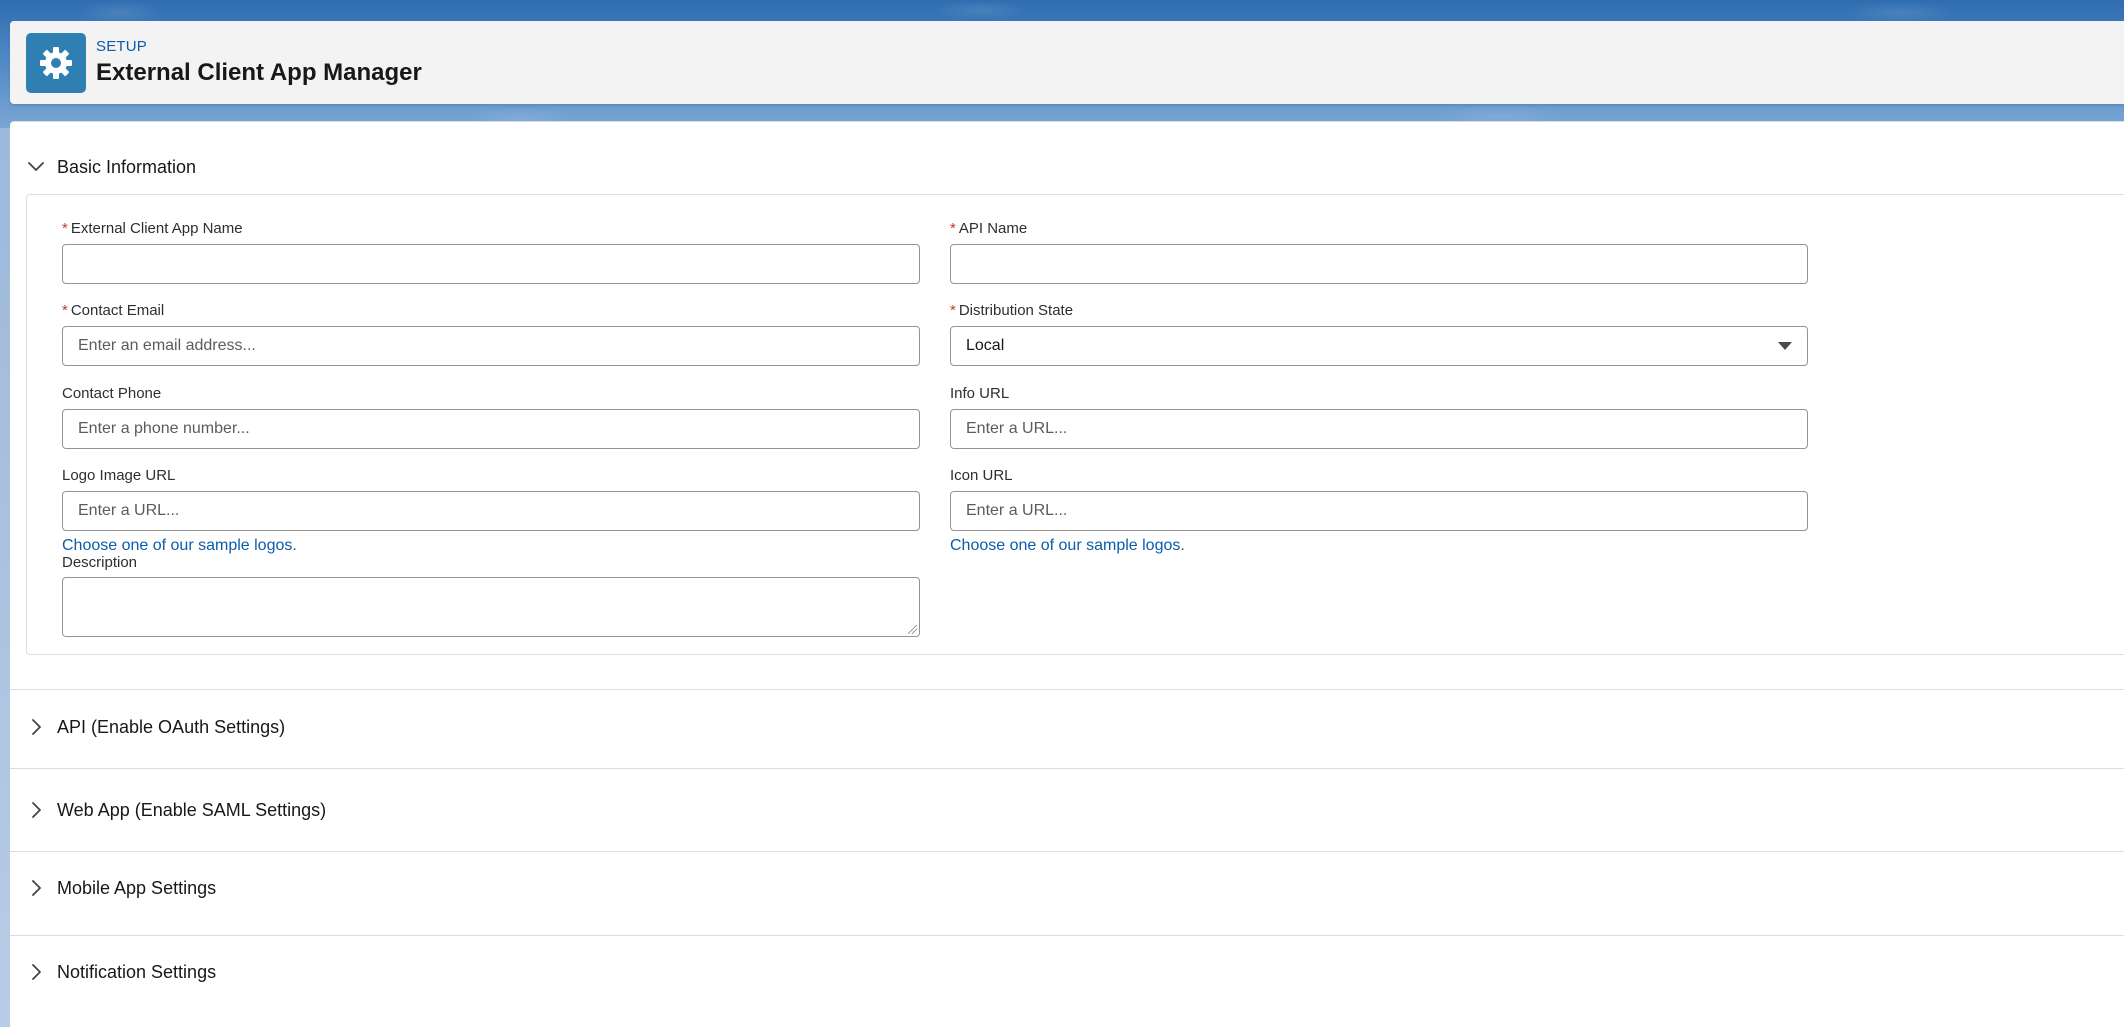 The image size is (2124, 1027). Describe the element at coordinates (1067, 62) in the screenshot. I see `page-header: SETUP External Client App Manager` at that location.